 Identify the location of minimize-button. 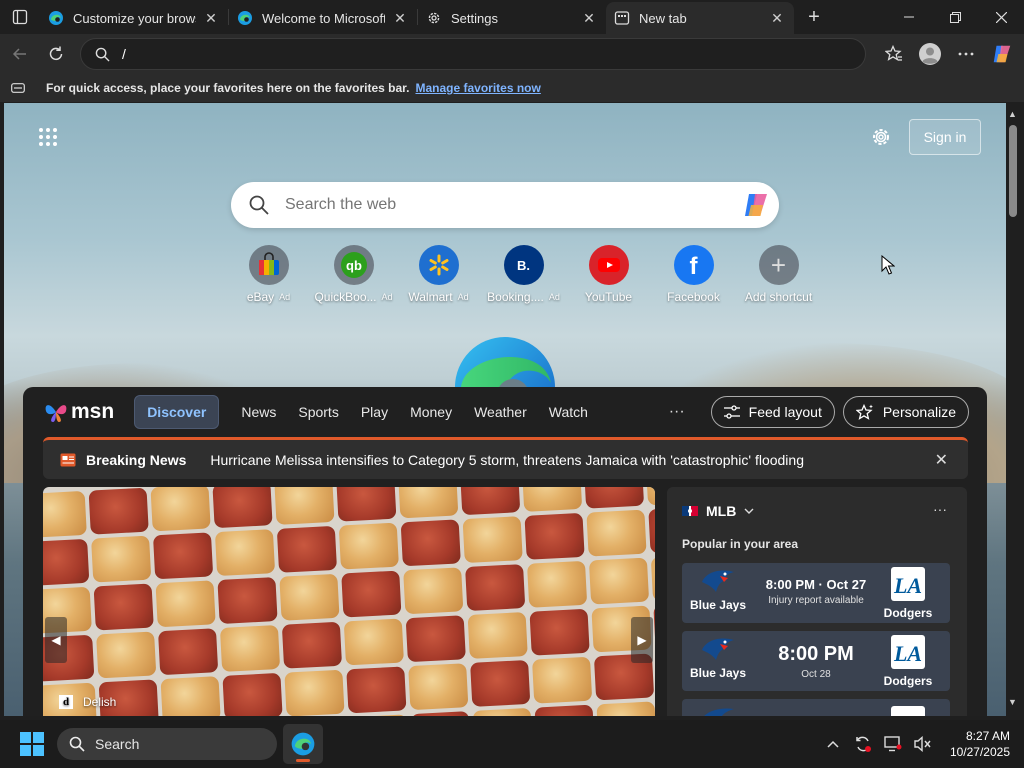
(909, 17).